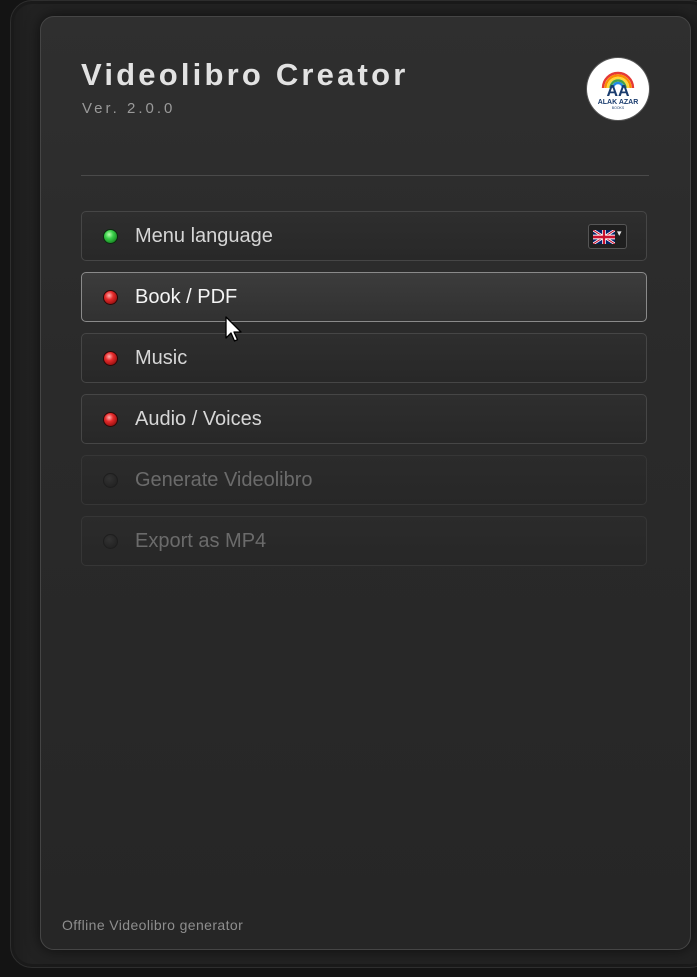 The height and width of the screenshot is (977, 697). Describe the element at coordinates (186, 297) in the screenshot. I see `menu-item-label: Book / PDF` at that location.